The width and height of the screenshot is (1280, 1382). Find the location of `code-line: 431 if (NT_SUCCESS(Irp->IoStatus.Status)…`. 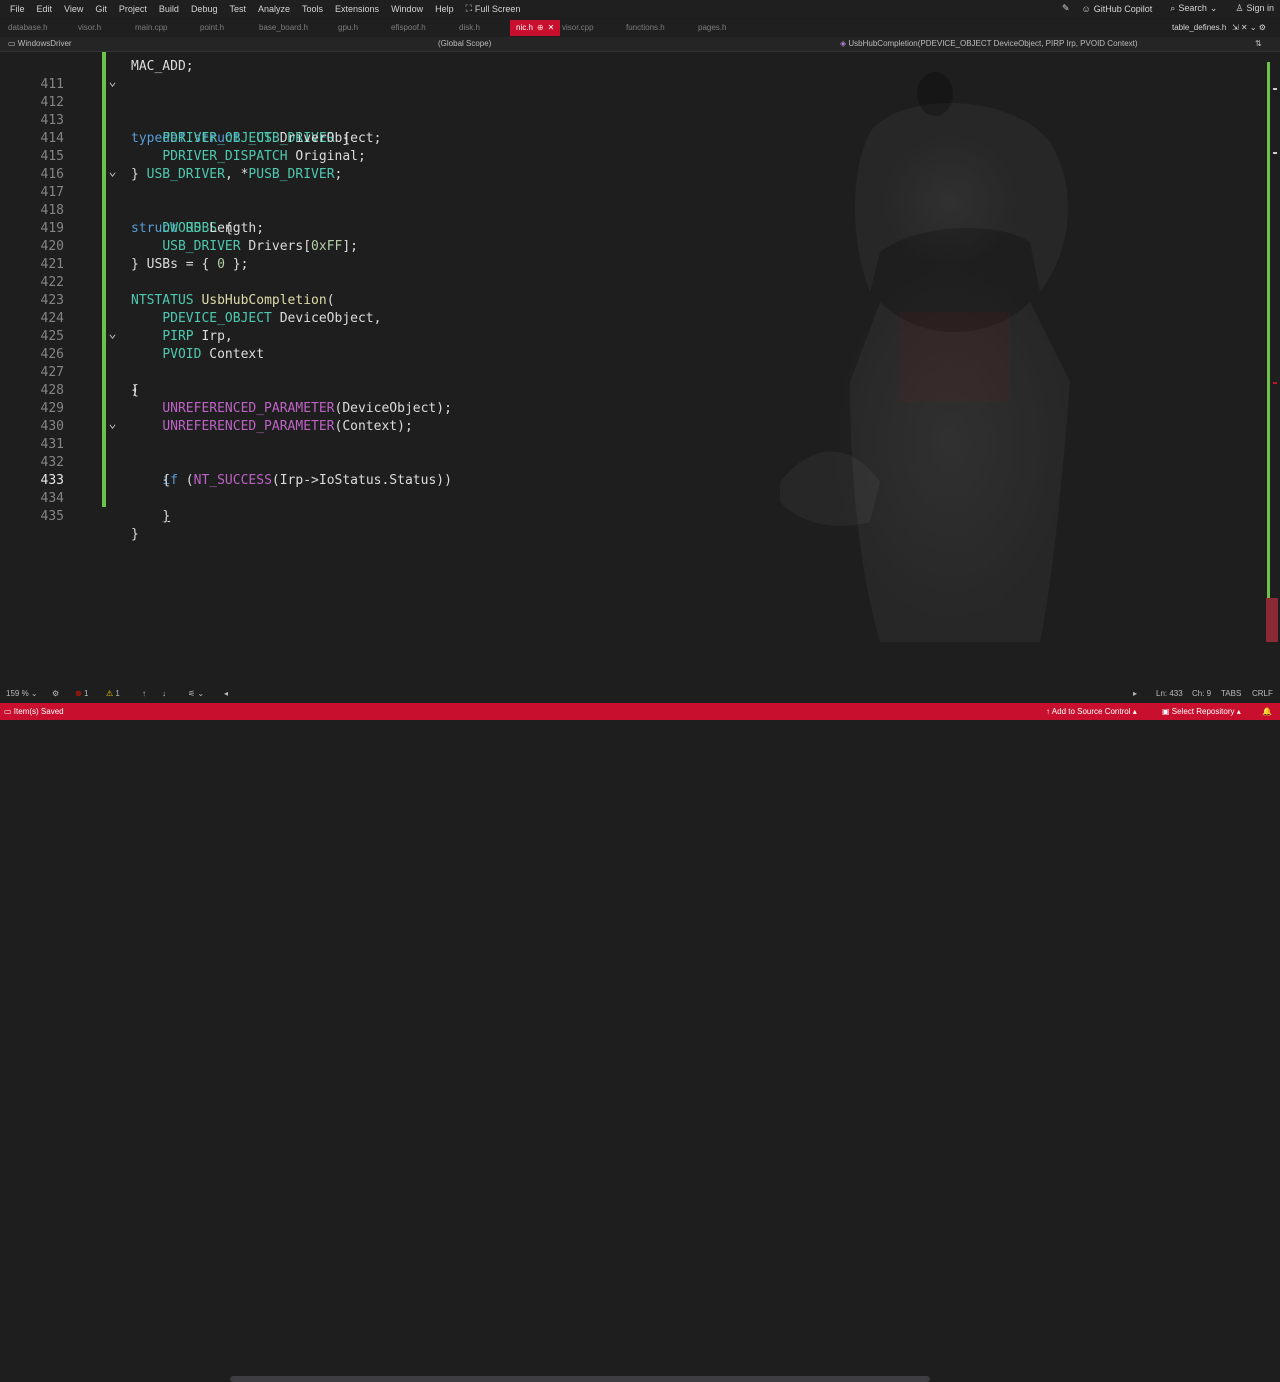

code-line: 431 if (NT_SUCCESS(Irp->IoStatus.Status)… is located at coordinates (630, 453).